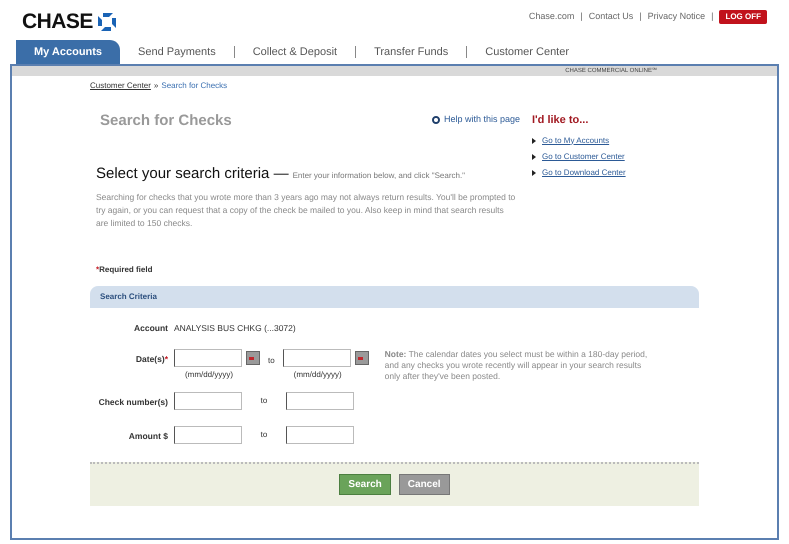  What do you see at coordinates (151, 328) in the screenshot?
I see `account-label: Account` at bounding box center [151, 328].